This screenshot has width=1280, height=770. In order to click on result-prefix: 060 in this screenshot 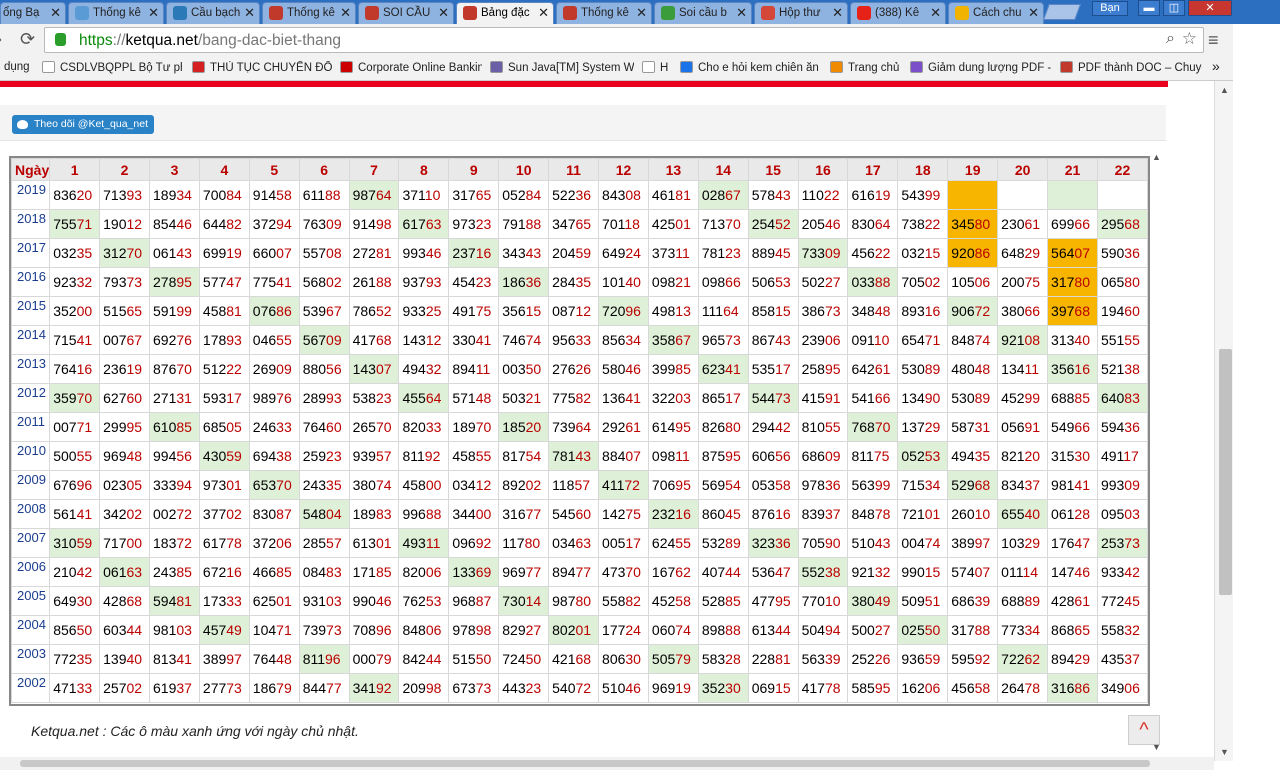, I will do `click(663, 630)`.